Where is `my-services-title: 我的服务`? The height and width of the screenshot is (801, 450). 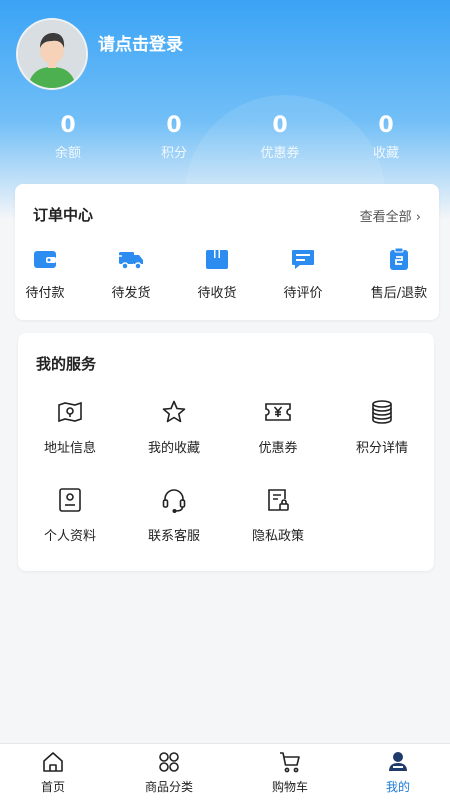
my-services-title: 我的服务 is located at coordinates (66, 364).